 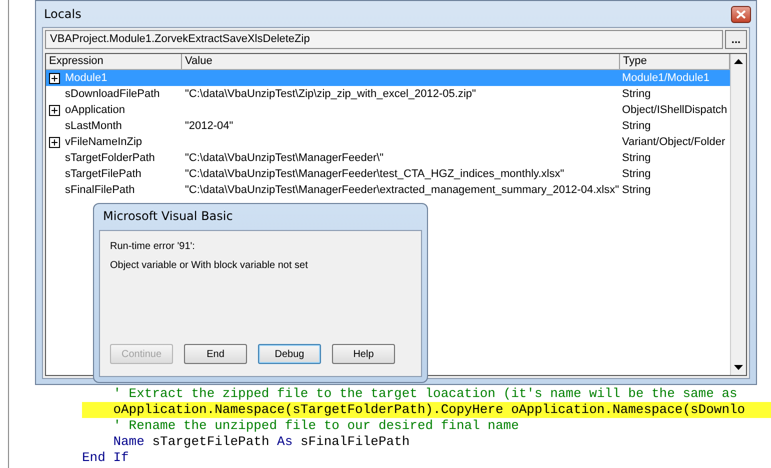 What do you see at coordinates (388, 158) in the screenshot?
I see `variable-row: sTargetFolderPath "C:\data\VbaUnzipTest\ManagerFeeder\" String` at bounding box center [388, 158].